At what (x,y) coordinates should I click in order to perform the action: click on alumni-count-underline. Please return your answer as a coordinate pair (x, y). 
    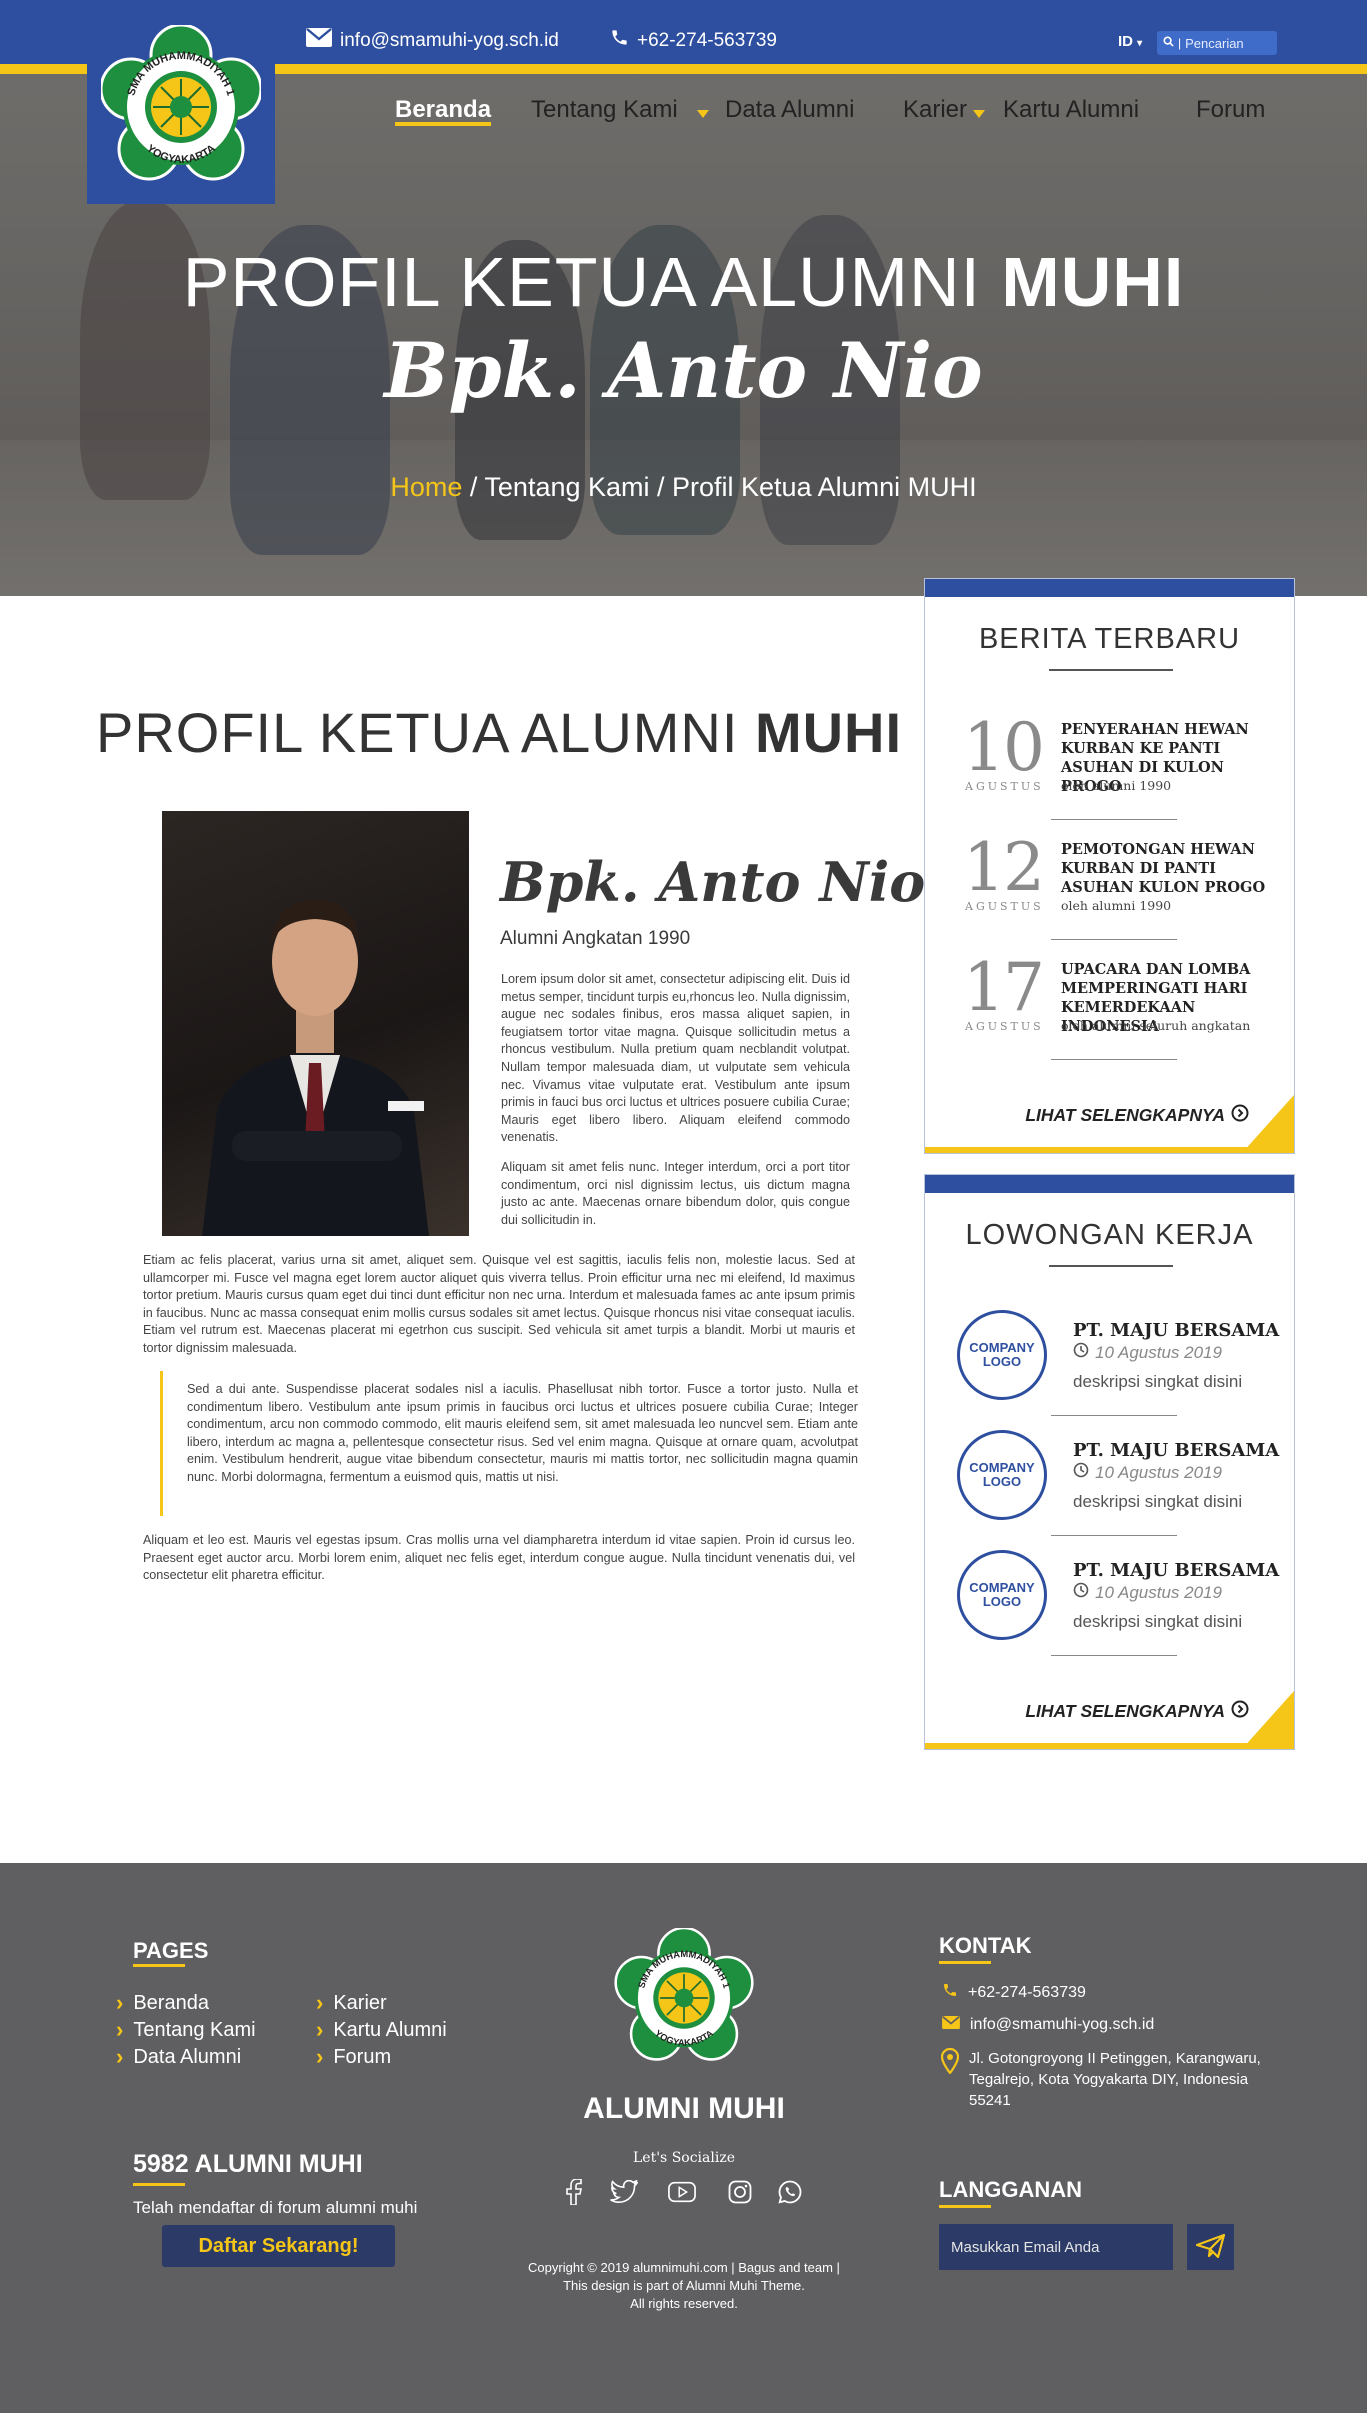
    Looking at the image, I should click on (159, 2184).